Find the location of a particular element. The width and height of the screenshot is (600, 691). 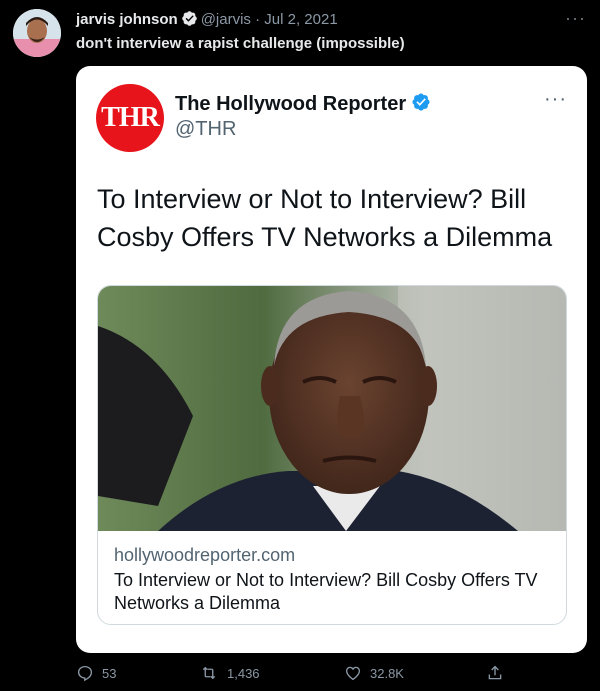

embedded-author: The Hollywood Reporter is located at coordinates (304, 105).